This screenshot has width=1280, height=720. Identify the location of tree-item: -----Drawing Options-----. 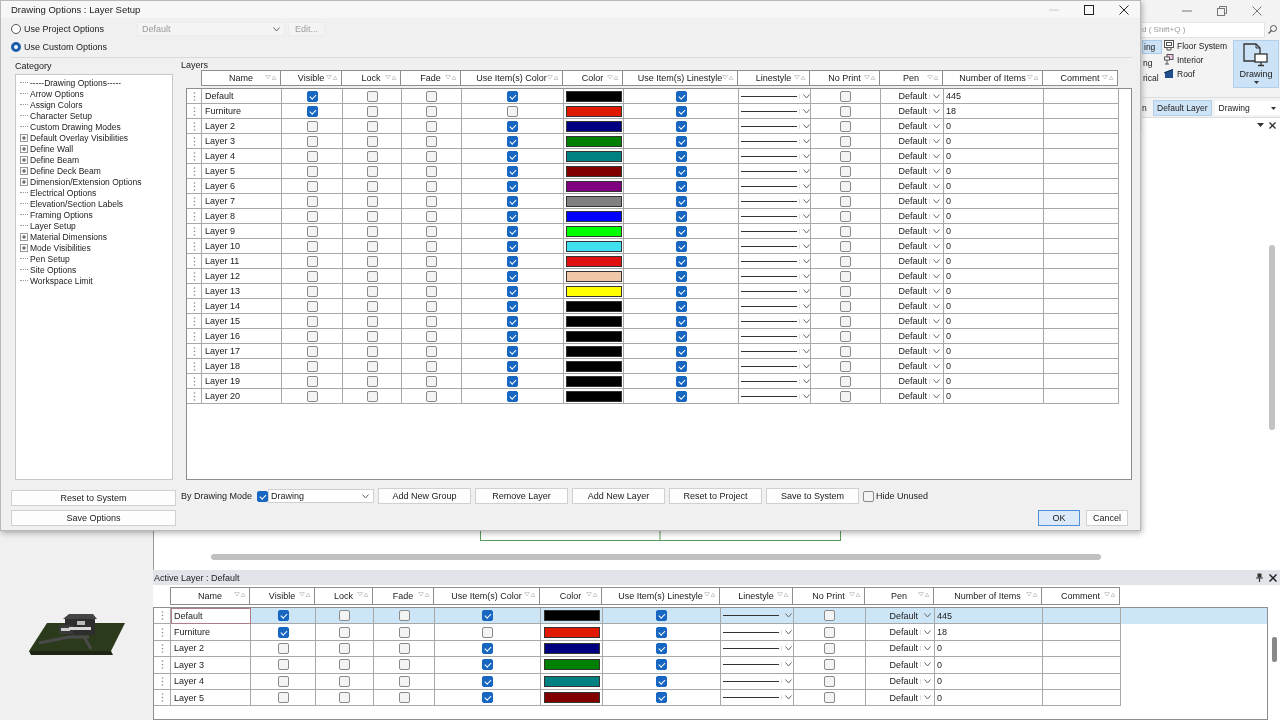
(75, 82).